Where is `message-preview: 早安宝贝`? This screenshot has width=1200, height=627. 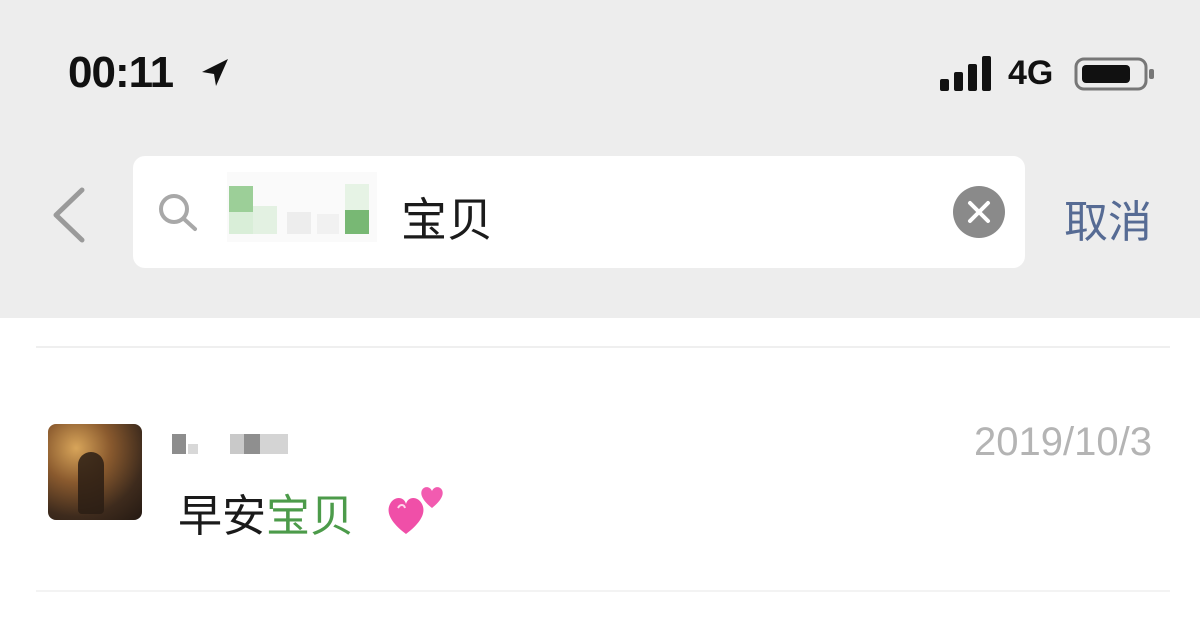
message-preview: 早安宝贝 is located at coordinates (266, 512).